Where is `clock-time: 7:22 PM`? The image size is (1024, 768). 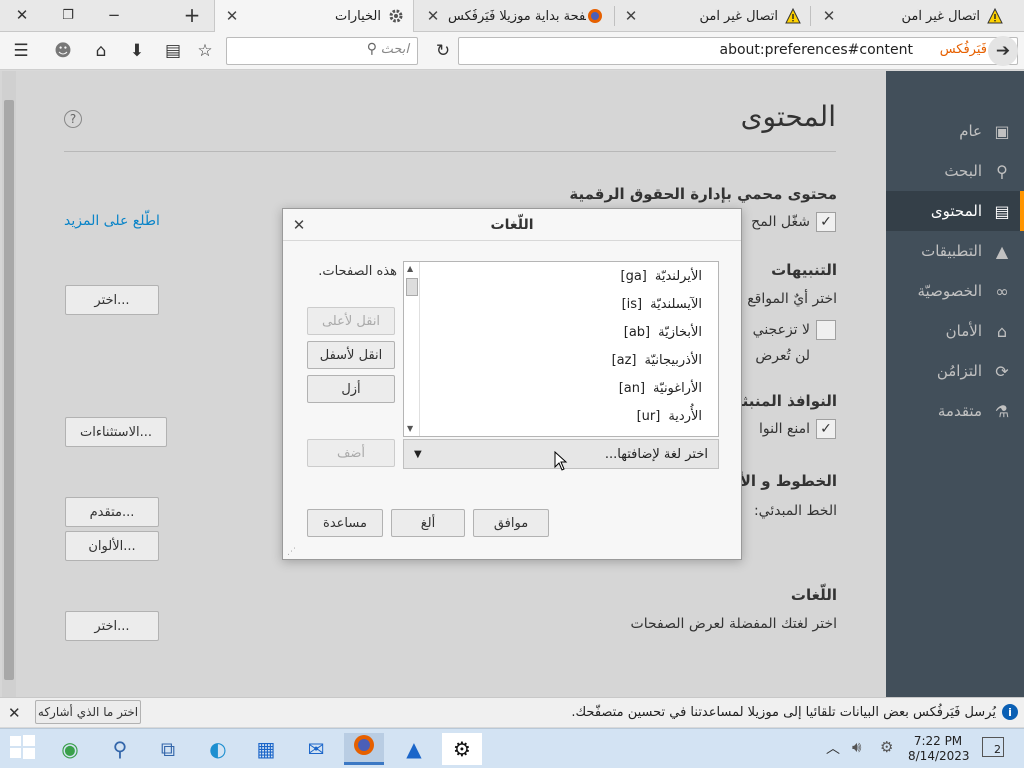 clock-time: 7:22 PM is located at coordinates (938, 741).